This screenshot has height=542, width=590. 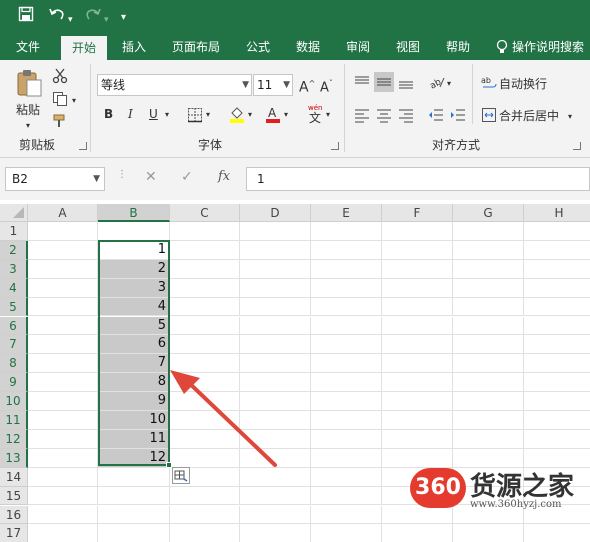 What do you see at coordinates (516, 504) in the screenshot?
I see `watermark-url: www.360hyzj.com` at bounding box center [516, 504].